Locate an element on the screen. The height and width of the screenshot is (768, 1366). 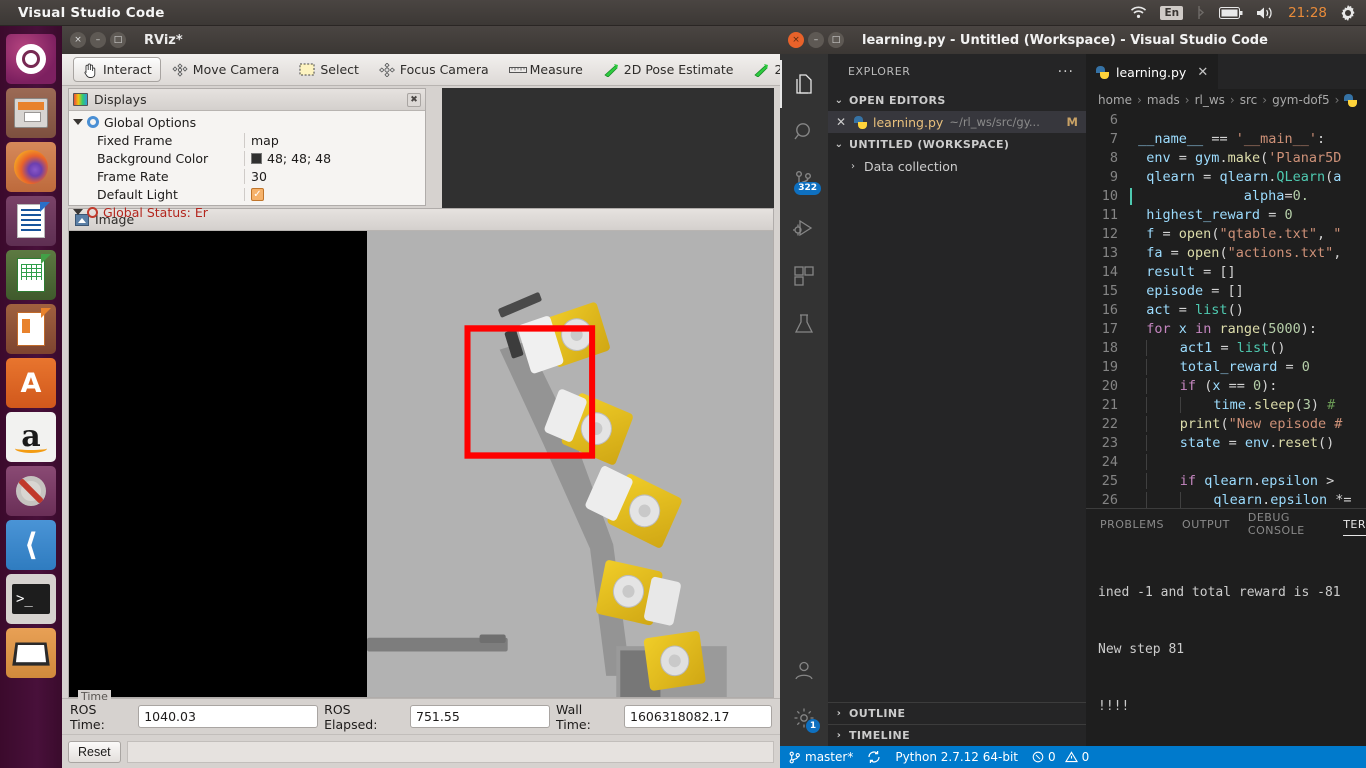
display-row-frame-rate: Frame Rate 30 is located at coordinates (247, 176).